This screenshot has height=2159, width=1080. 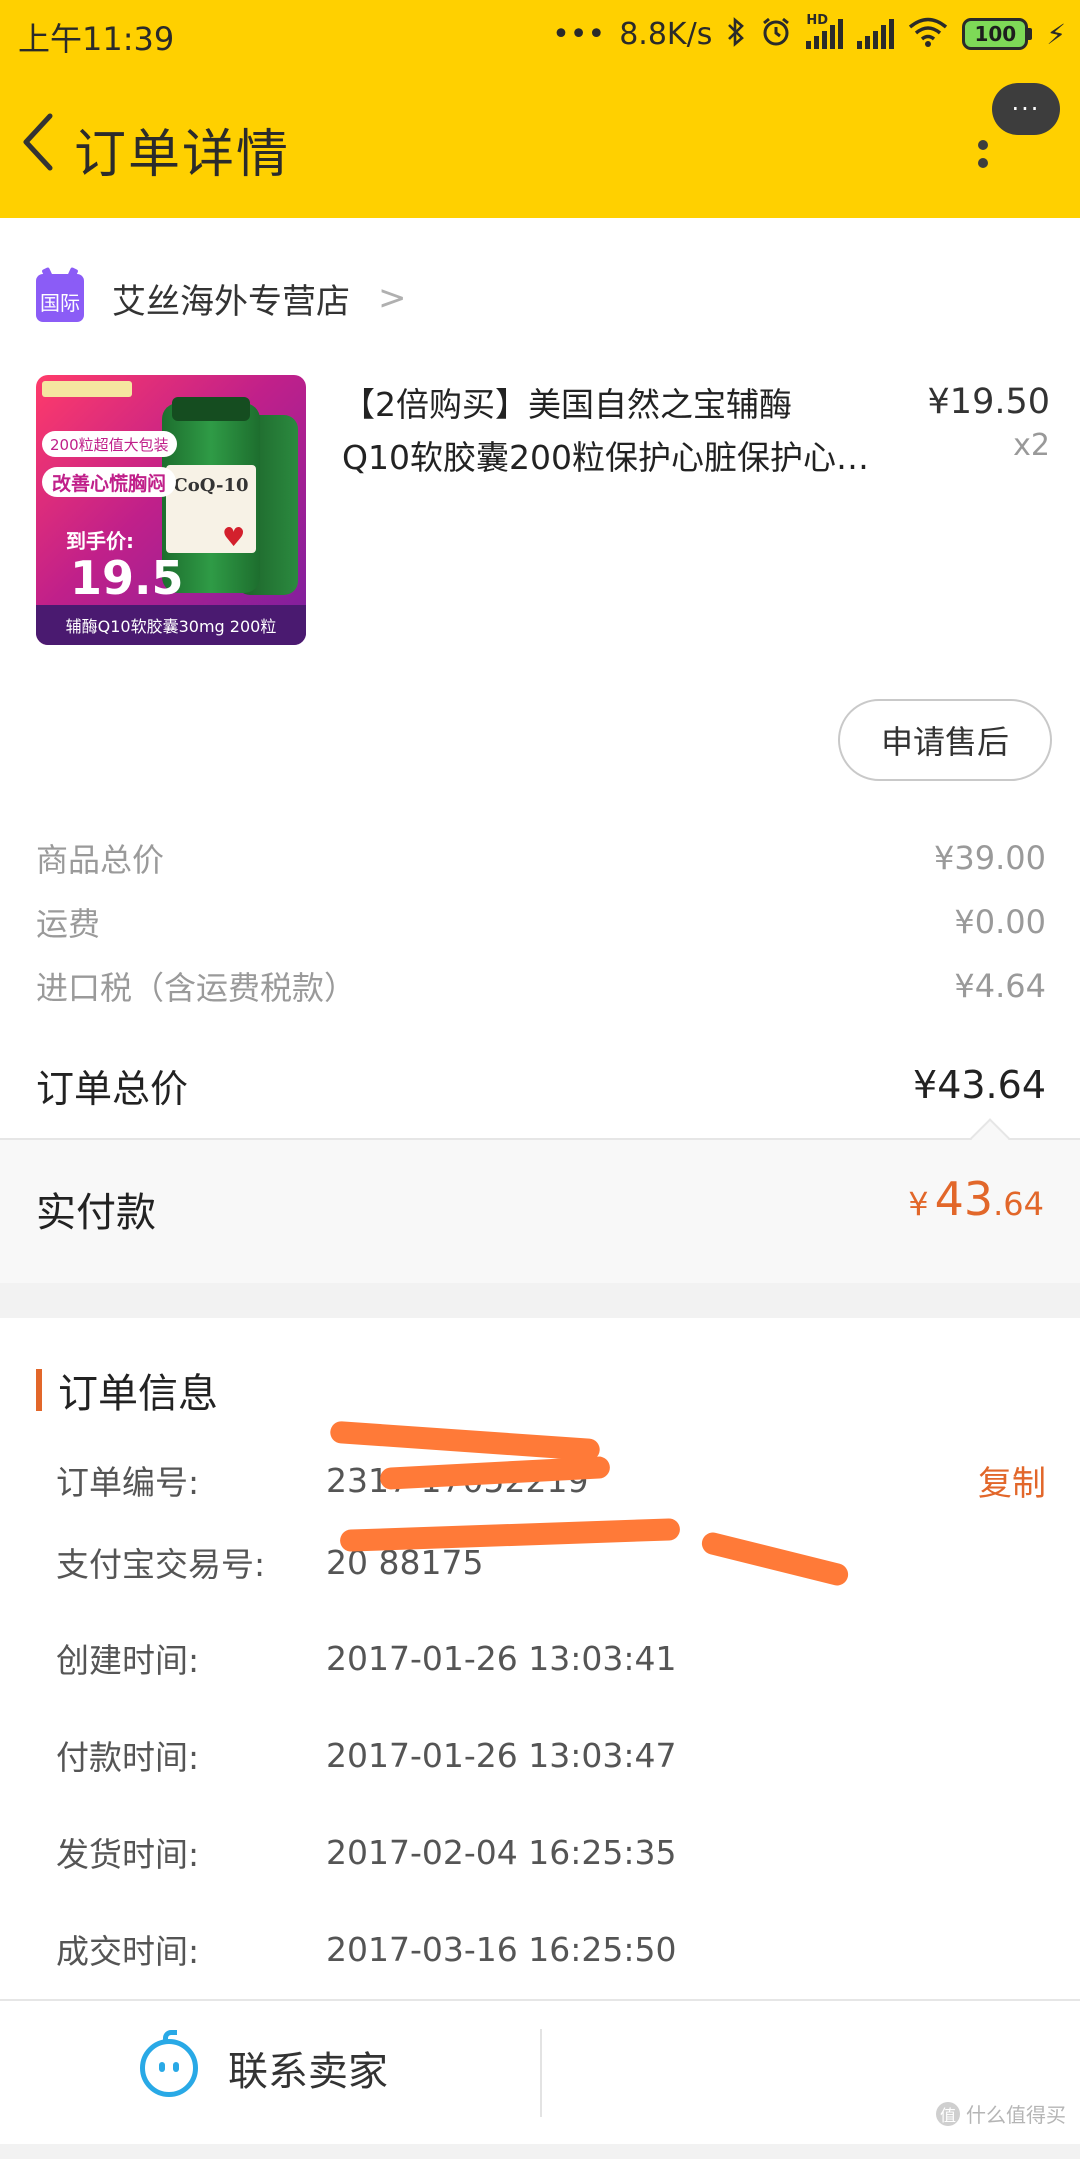 What do you see at coordinates (964, 1199) in the screenshot?
I see `paid-integer: 43` at bounding box center [964, 1199].